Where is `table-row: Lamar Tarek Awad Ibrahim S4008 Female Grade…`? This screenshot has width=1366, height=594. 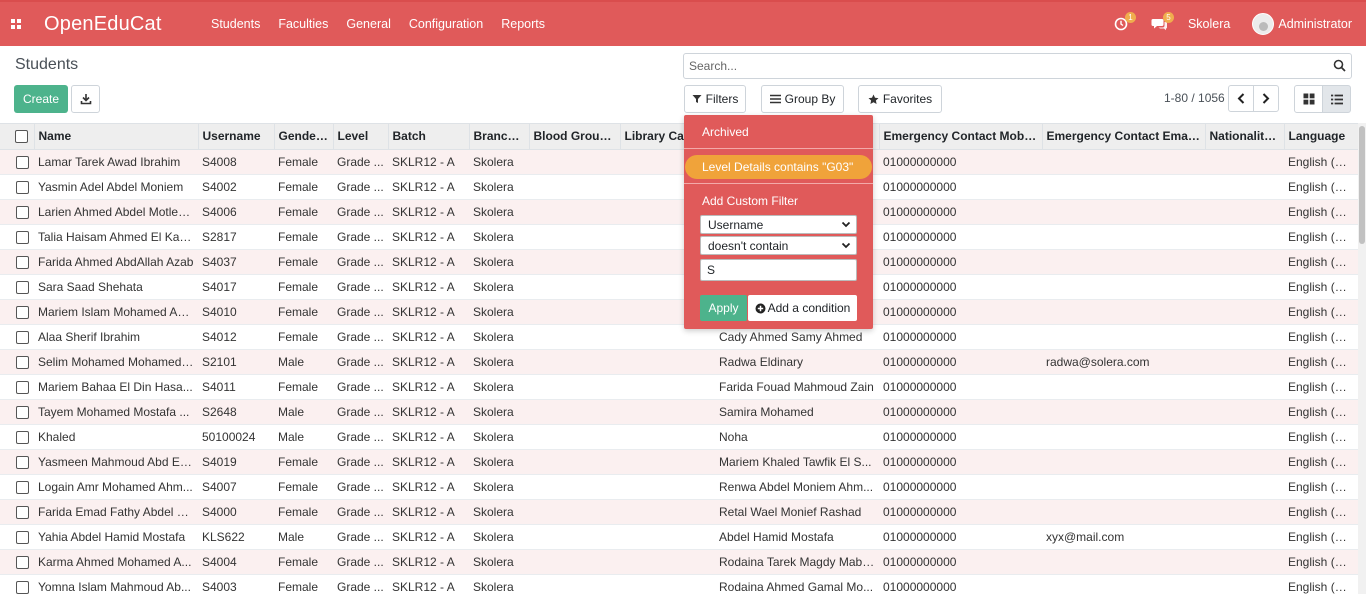
table-row: Lamar Tarek Awad Ibrahim S4008 Female Grade… is located at coordinates (679, 162).